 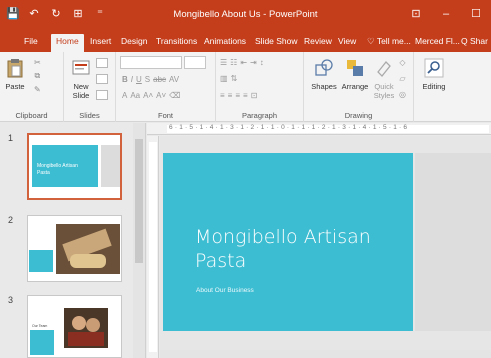 What do you see at coordinates (11, 220) in the screenshot?
I see `thumbnail-number: 2` at bounding box center [11, 220].